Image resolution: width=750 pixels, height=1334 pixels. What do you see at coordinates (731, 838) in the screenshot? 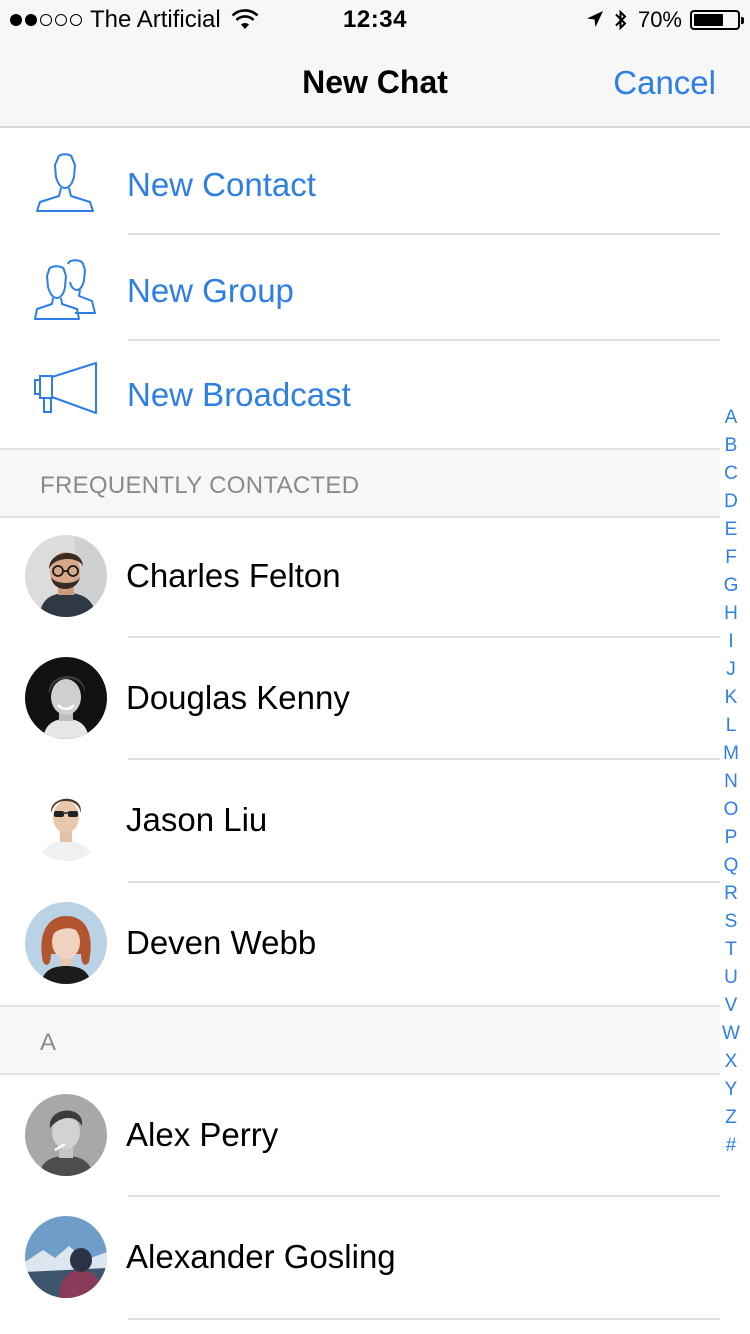
I see `index-letter: P` at bounding box center [731, 838].